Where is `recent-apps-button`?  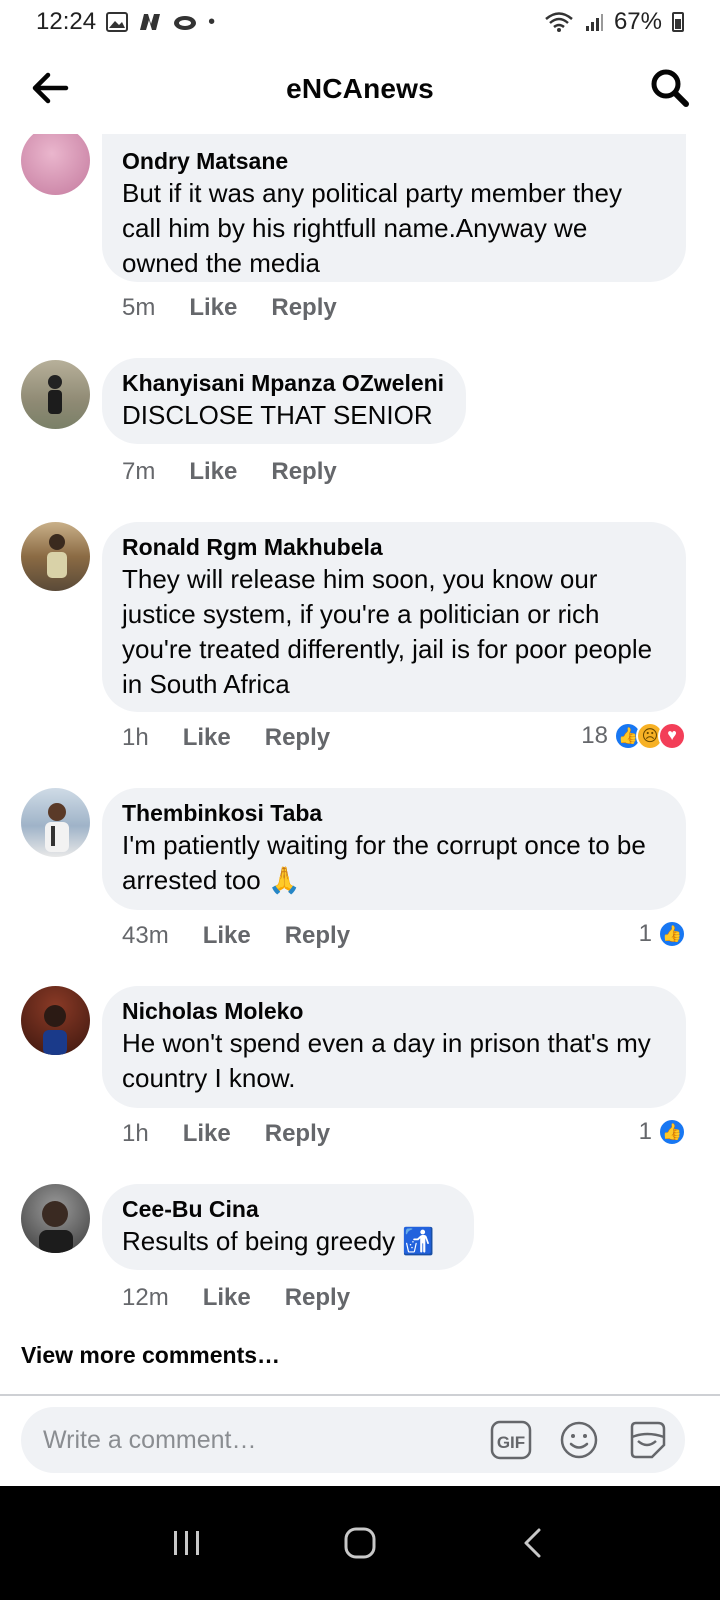 recent-apps-button is located at coordinates (187, 1543).